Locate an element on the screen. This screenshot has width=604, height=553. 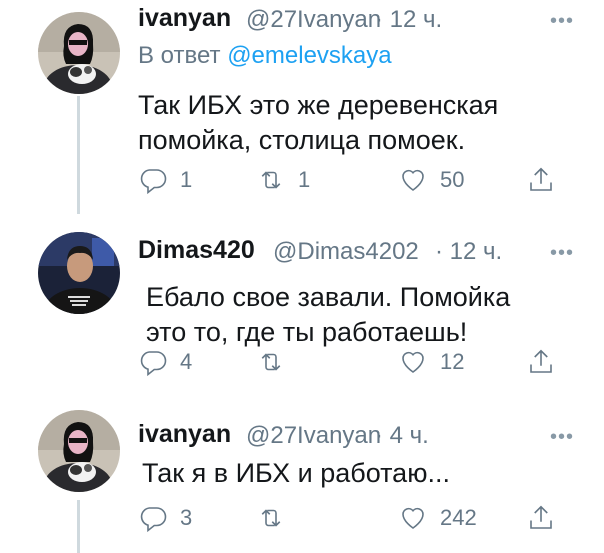
like-button: 12 is located at coordinates (431, 362).